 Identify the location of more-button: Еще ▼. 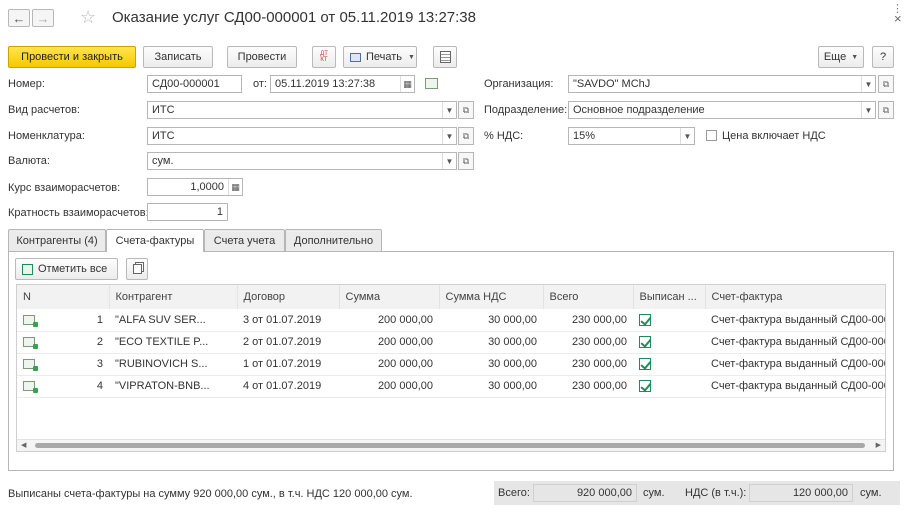
(841, 57).